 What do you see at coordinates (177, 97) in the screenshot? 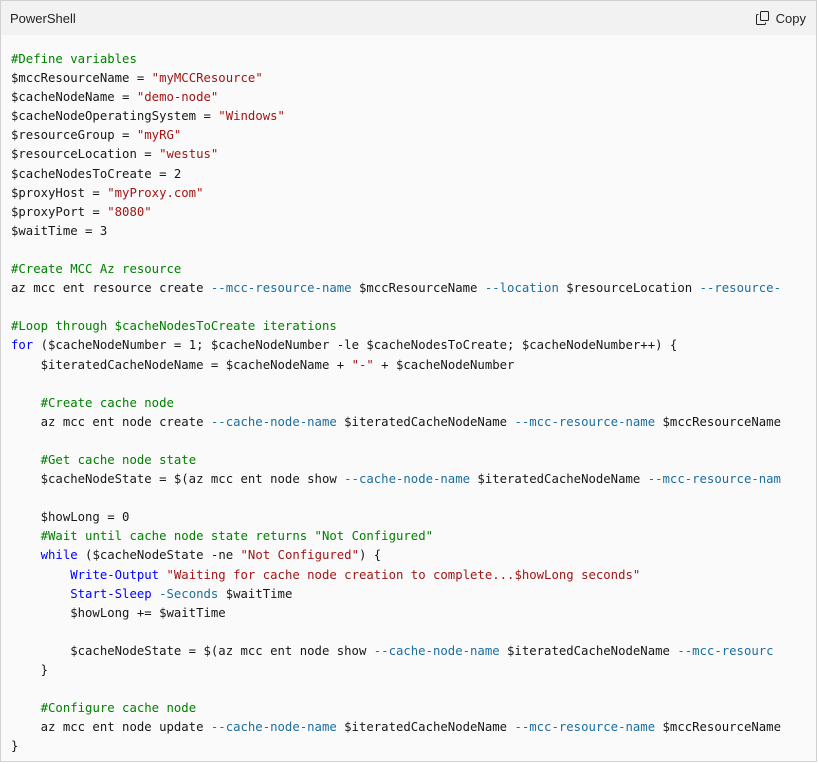
I see `code-token-string: "demo-node"` at bounding box center [177, 97].